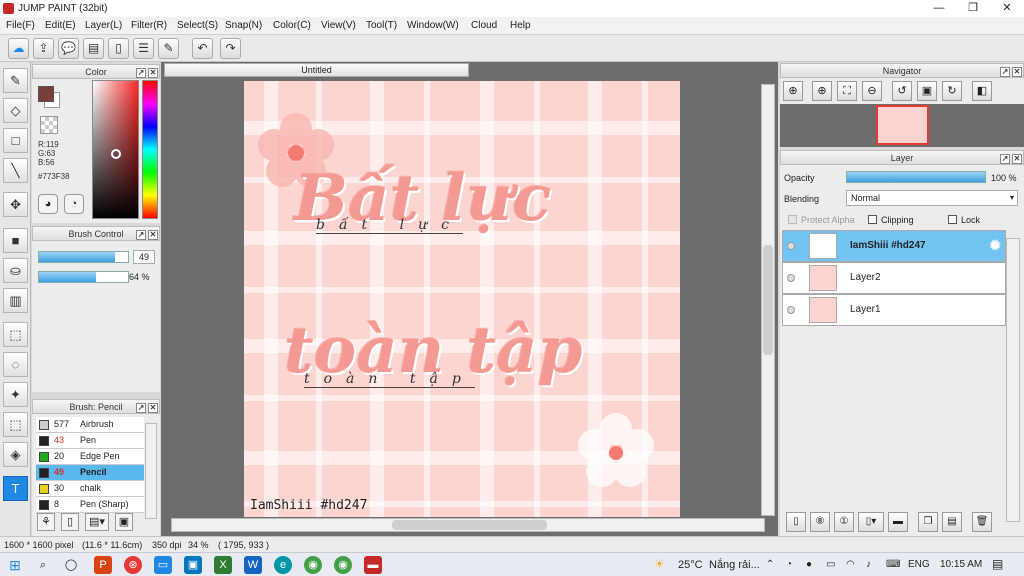 The height and width of the screenshot is (576, 1024). Describe the element at coordinates (770, 564) in the screenshot. I see `chevron-up-icon: ⌃` at that location.